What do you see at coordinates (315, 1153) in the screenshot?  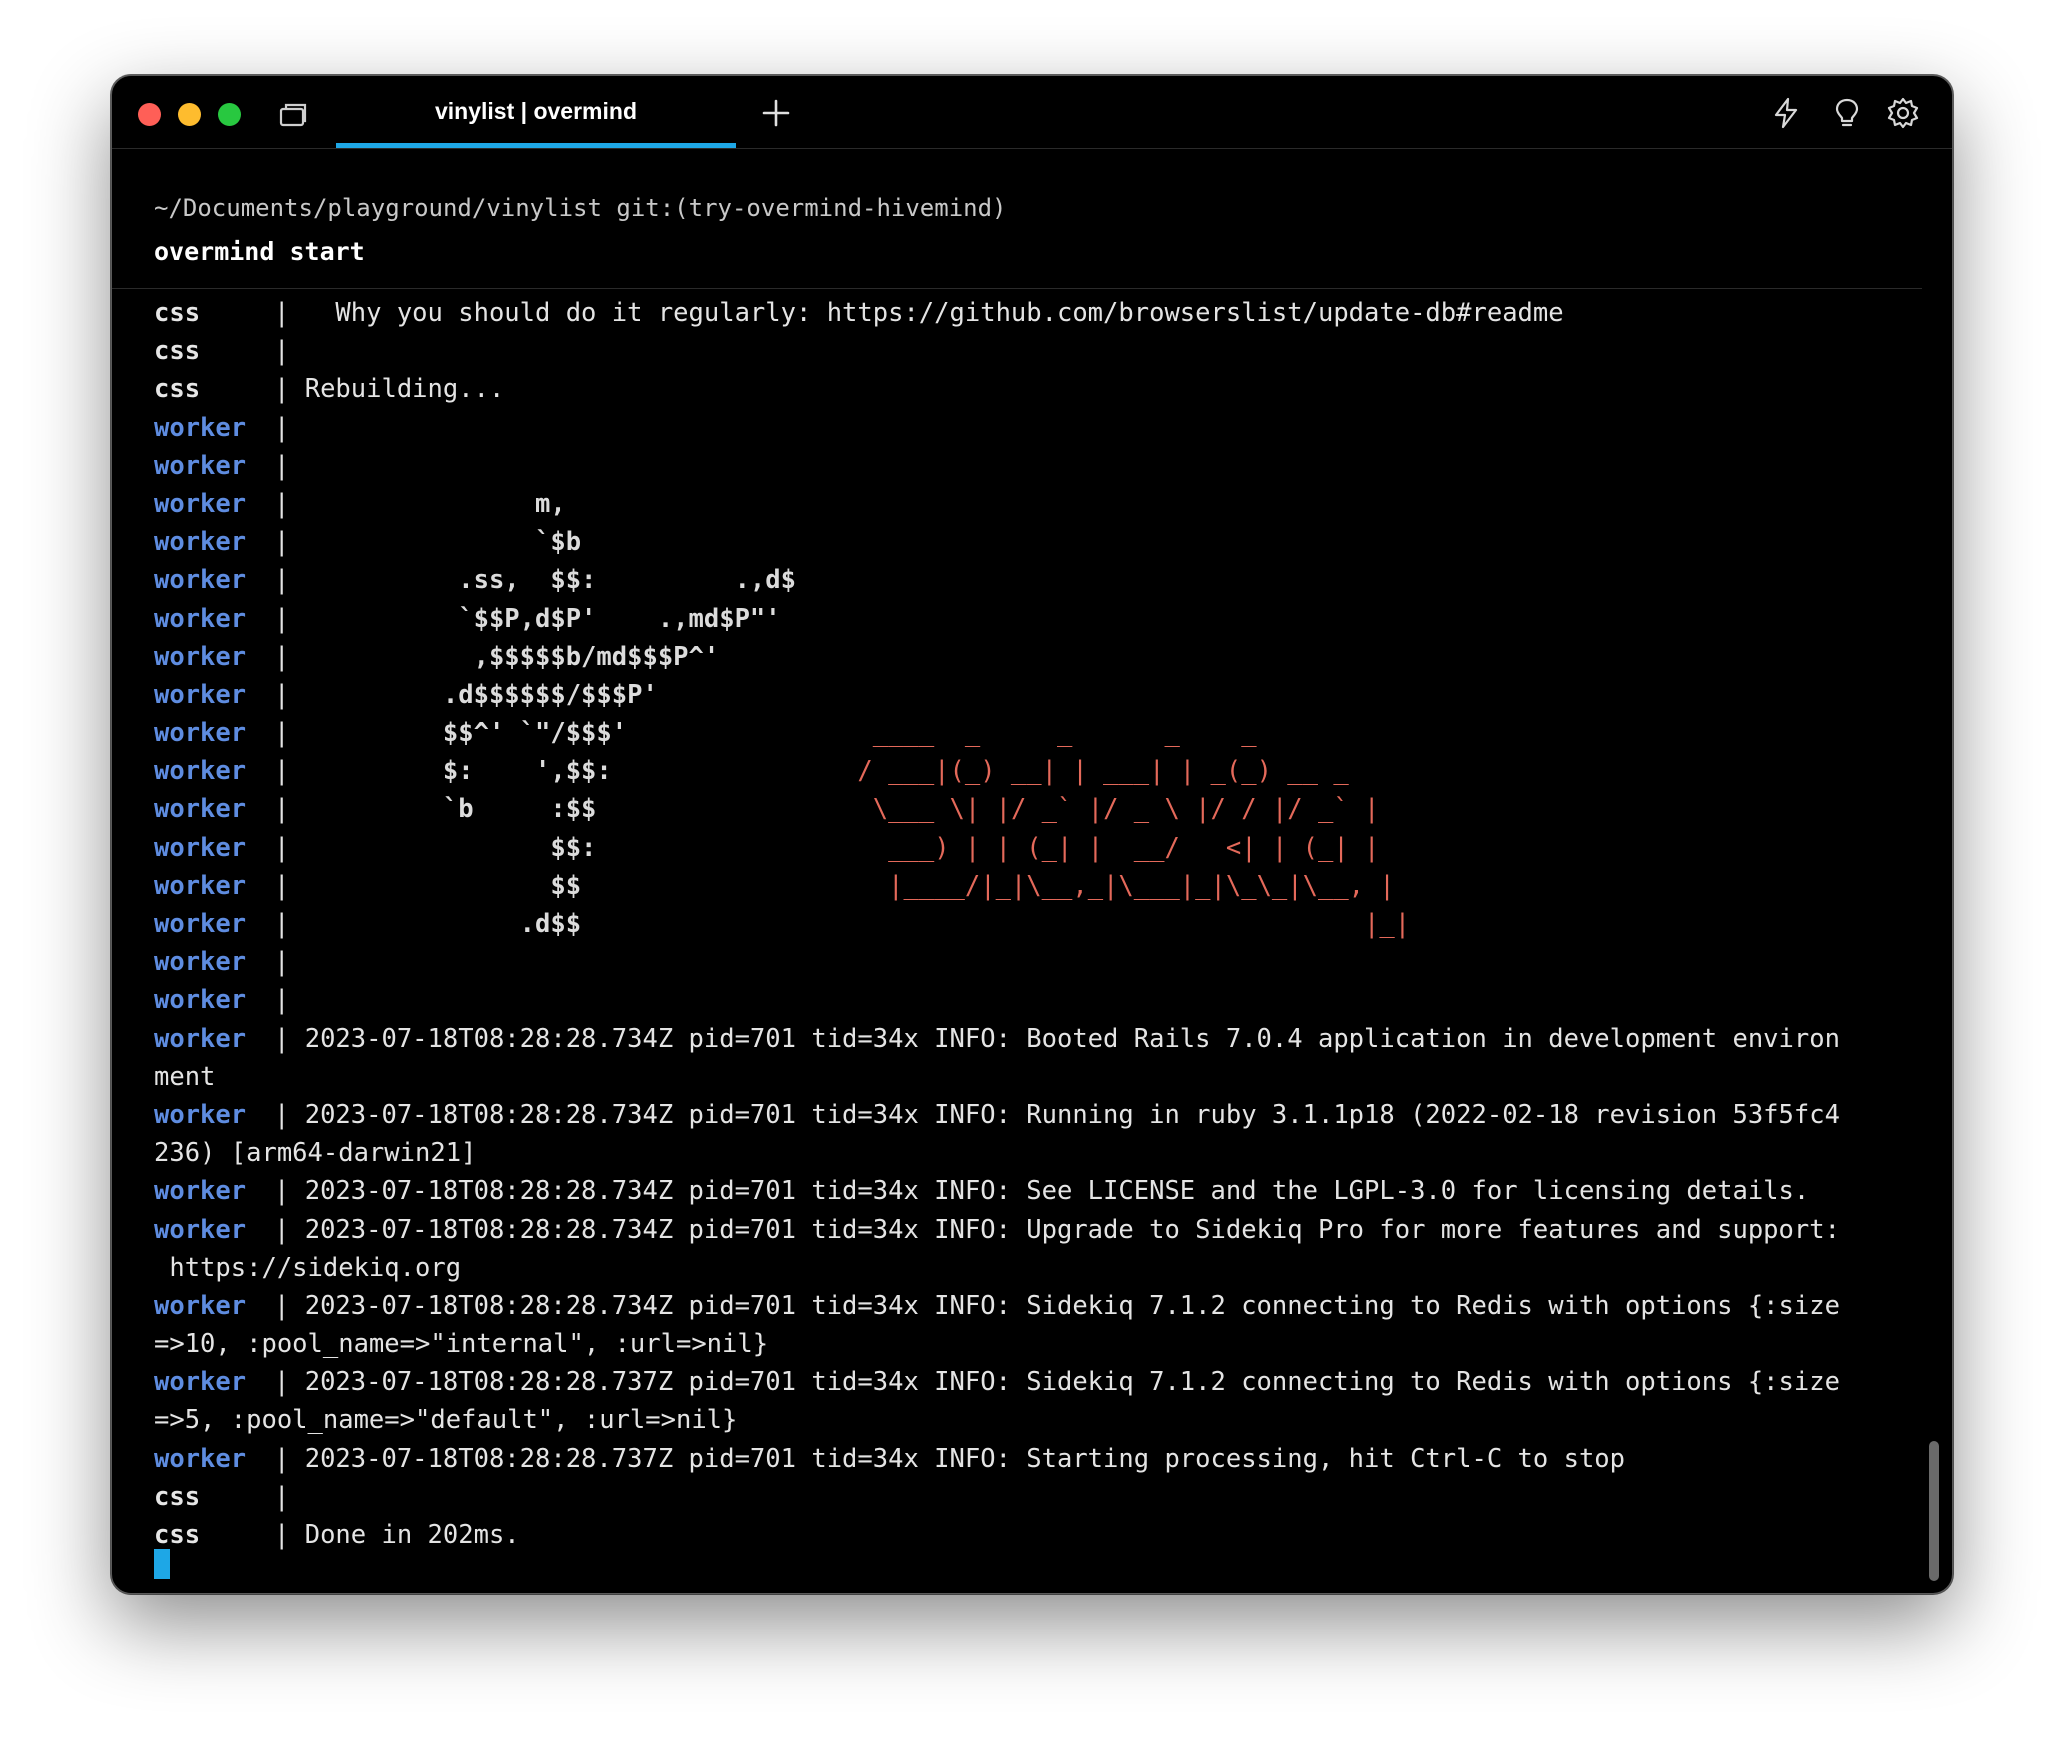 I see `log-text: 236) [arm64-darwin21]` at bounding box center [315, 1153].